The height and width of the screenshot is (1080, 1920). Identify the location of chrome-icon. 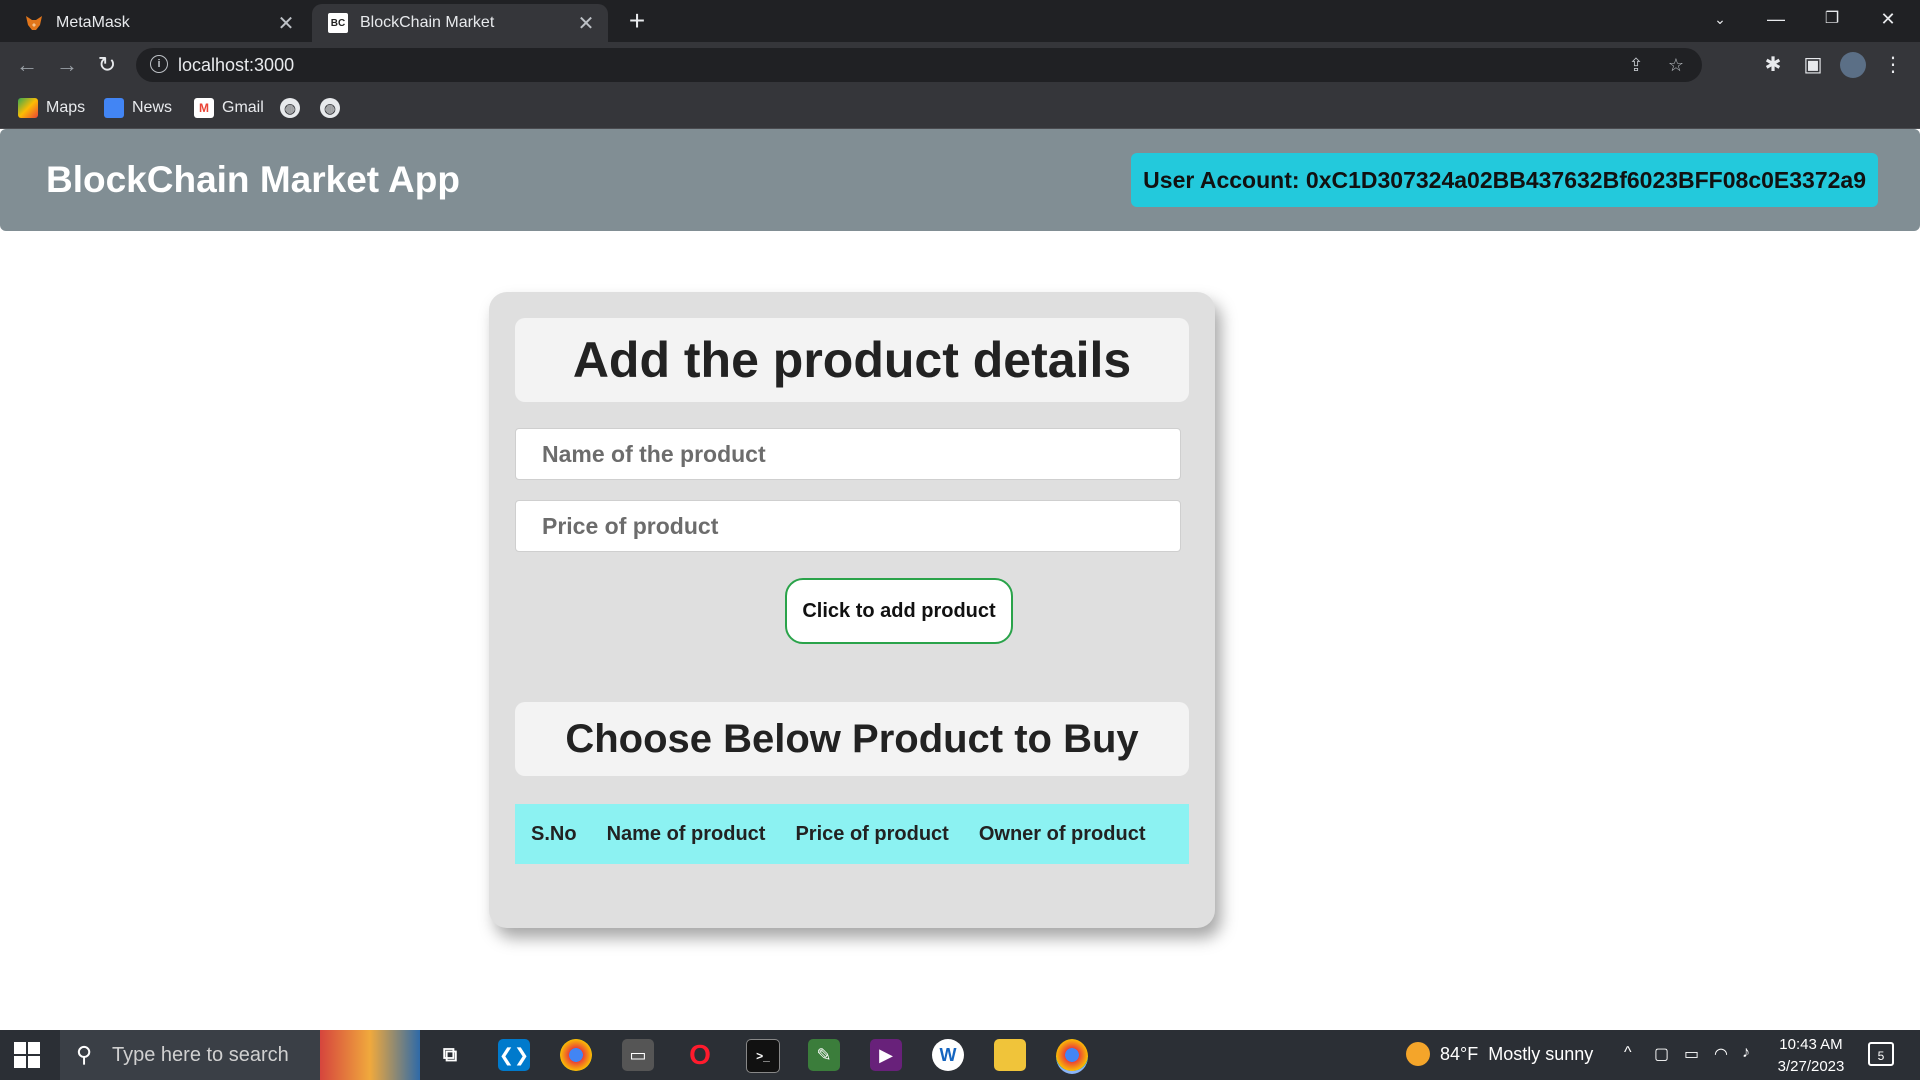
(576, 1055).